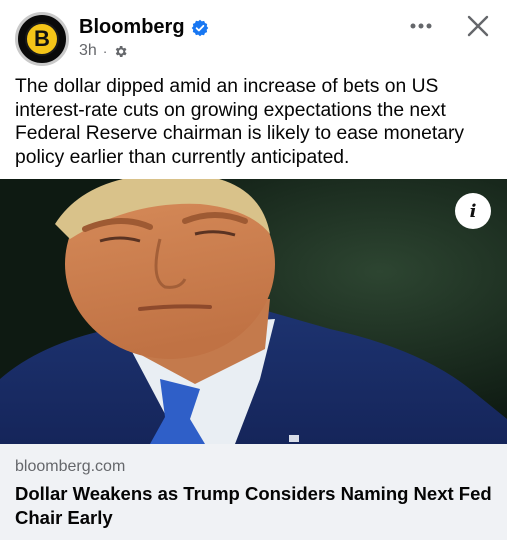 The width and height of the screenshot is (507, 540). I want to click on more-horizontal-icon, so click(421, 26).